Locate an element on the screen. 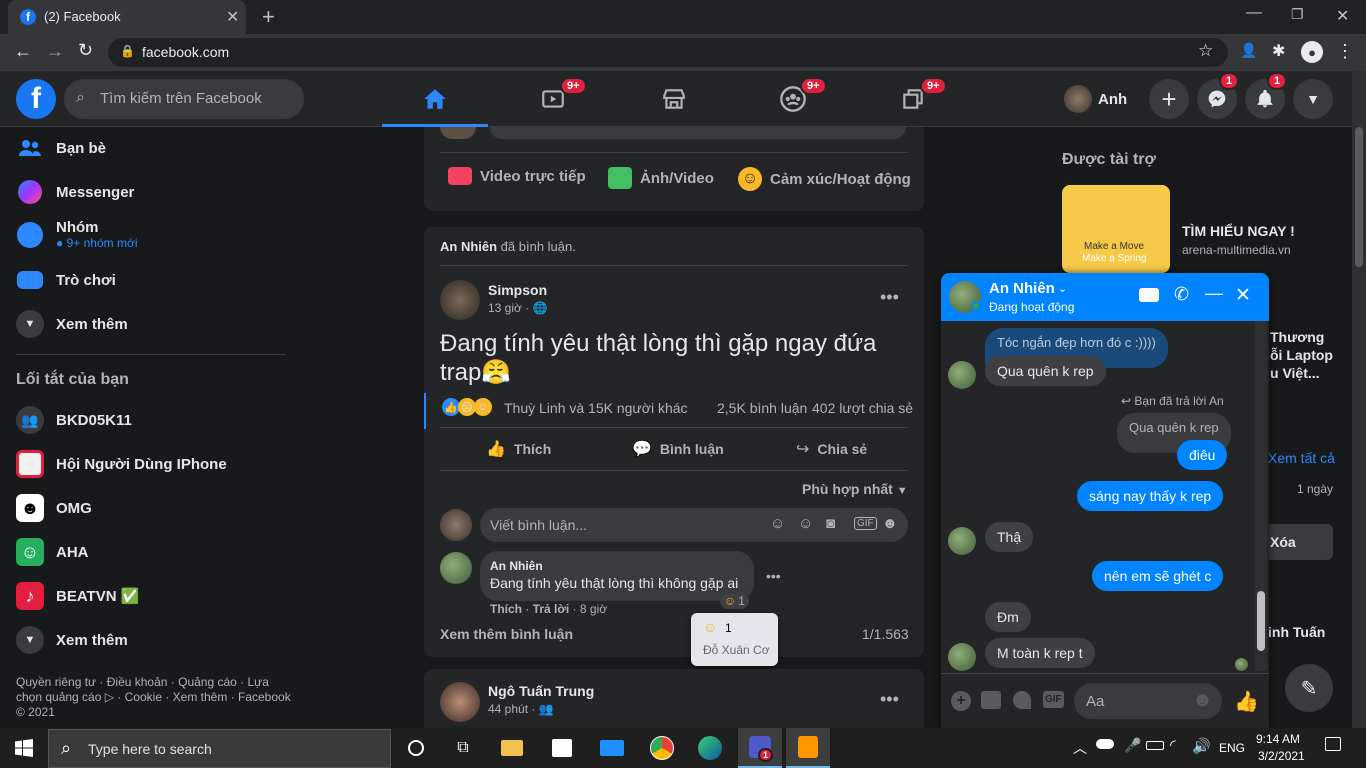  camera-icon: ◙ is located at coordinates (830, 523).